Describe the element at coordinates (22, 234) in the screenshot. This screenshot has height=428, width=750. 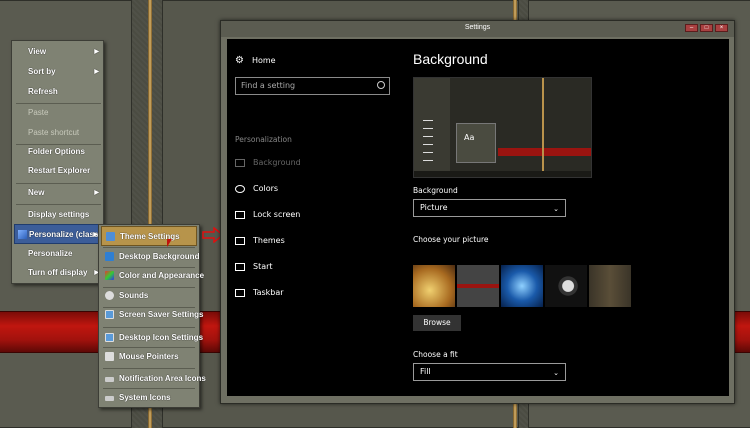
I see `personalize-icon` at that location.